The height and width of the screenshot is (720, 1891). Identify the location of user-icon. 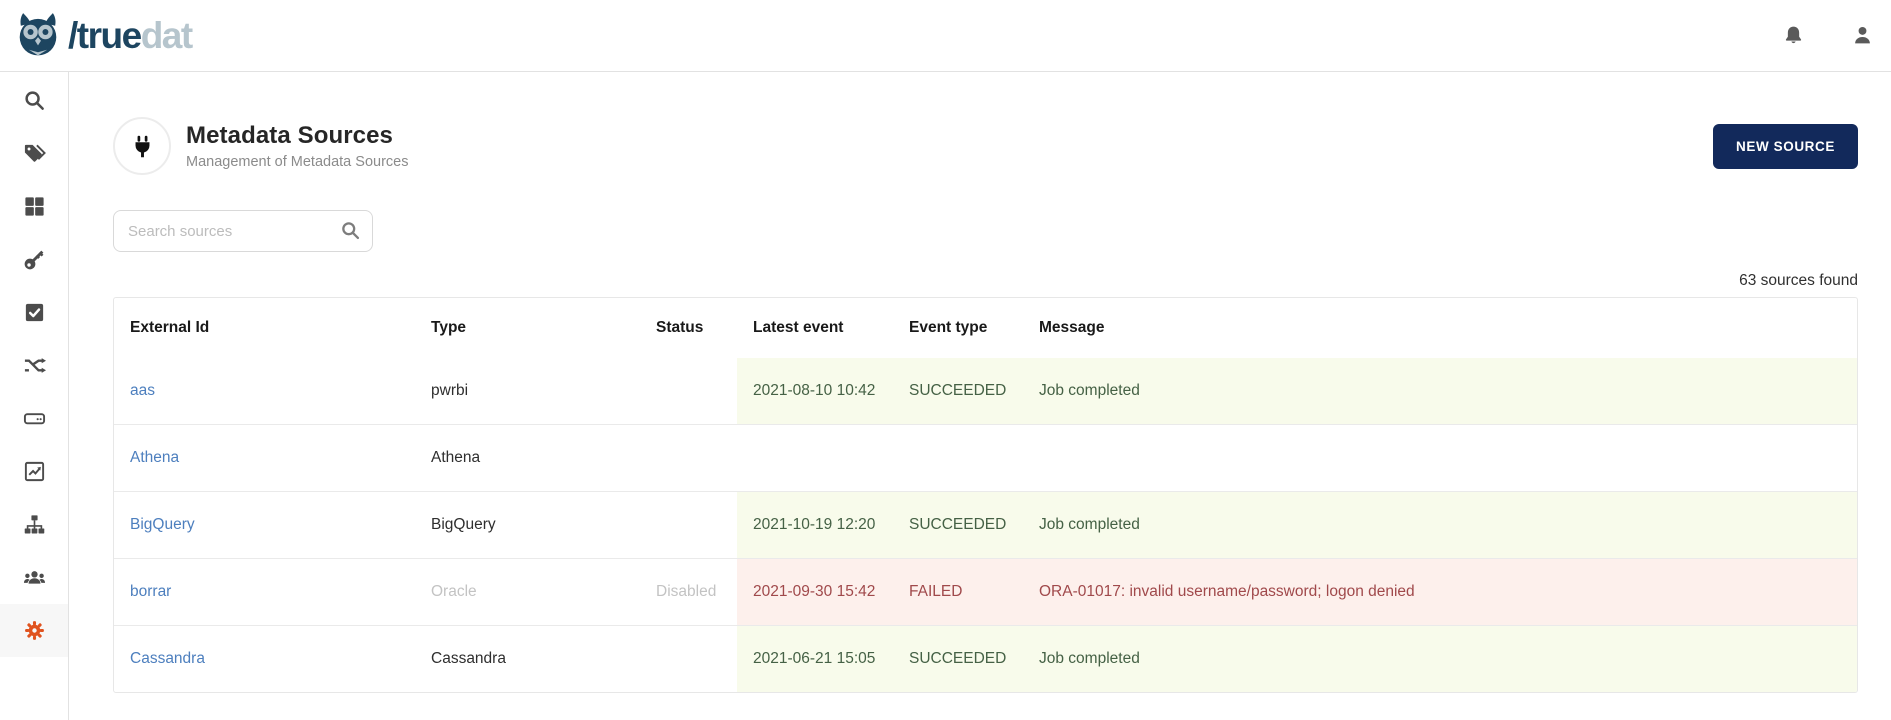
(1862, 35).